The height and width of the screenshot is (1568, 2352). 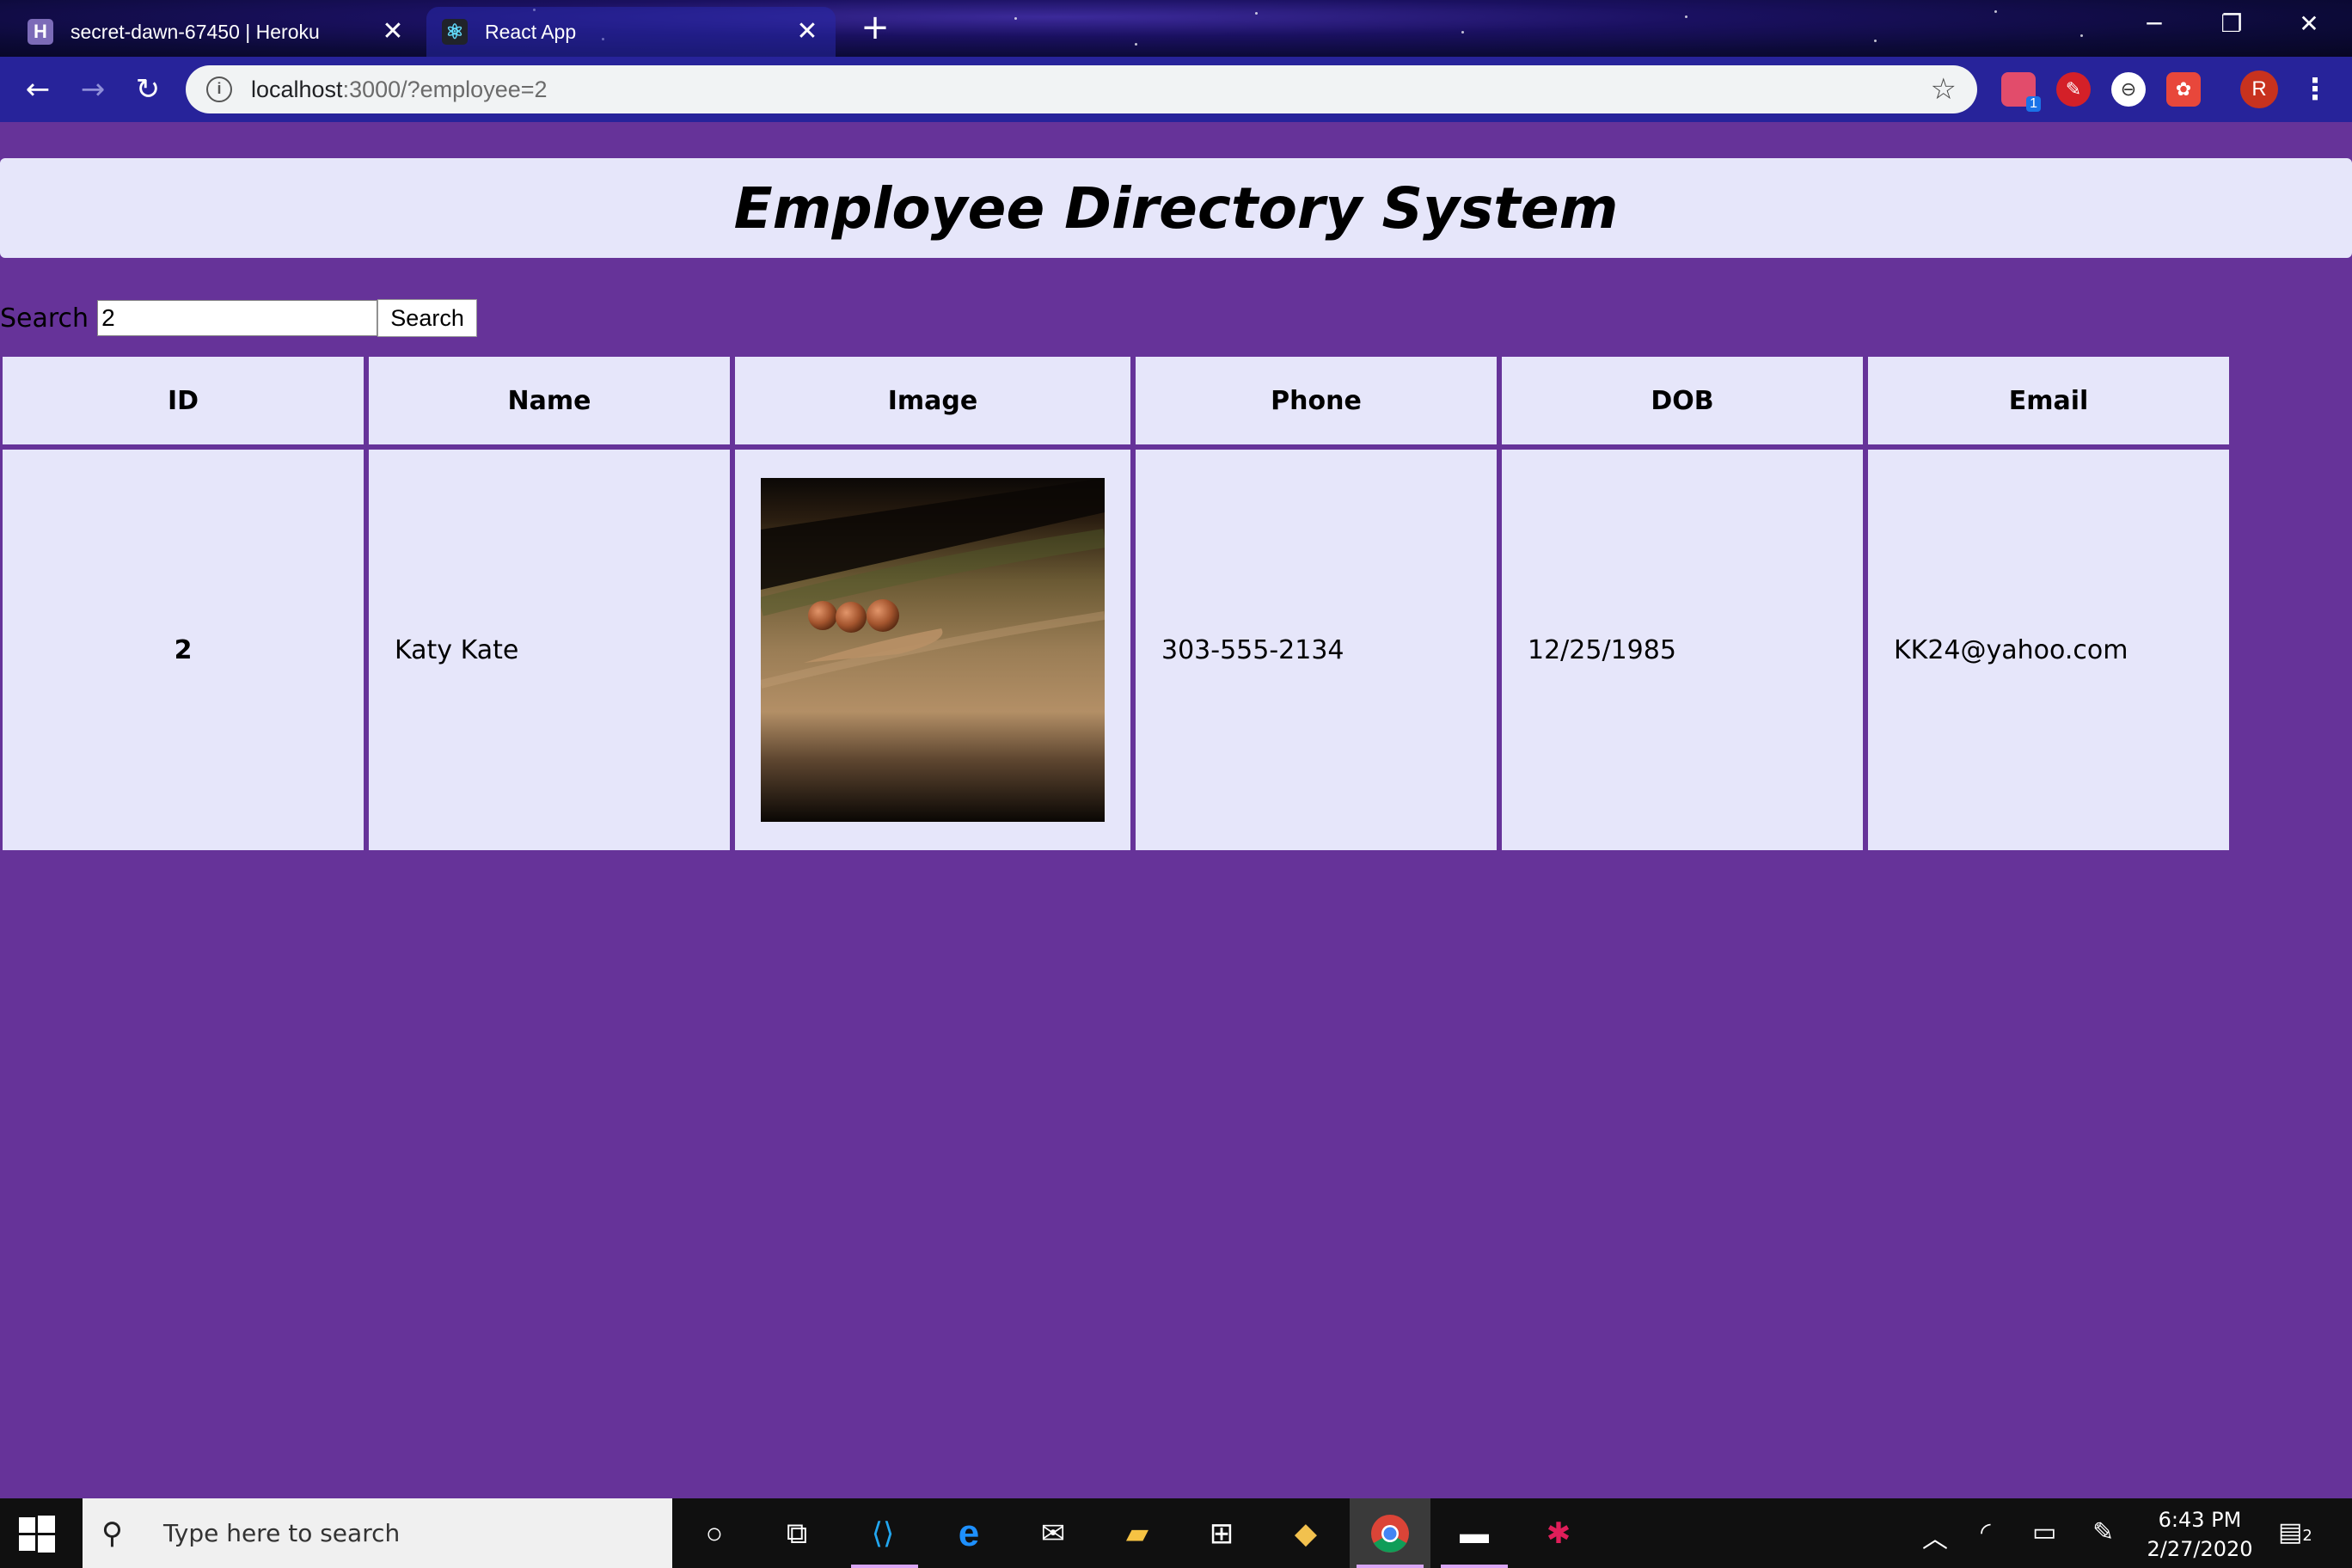 I want to click on search-input, so click(x=237, y=318).